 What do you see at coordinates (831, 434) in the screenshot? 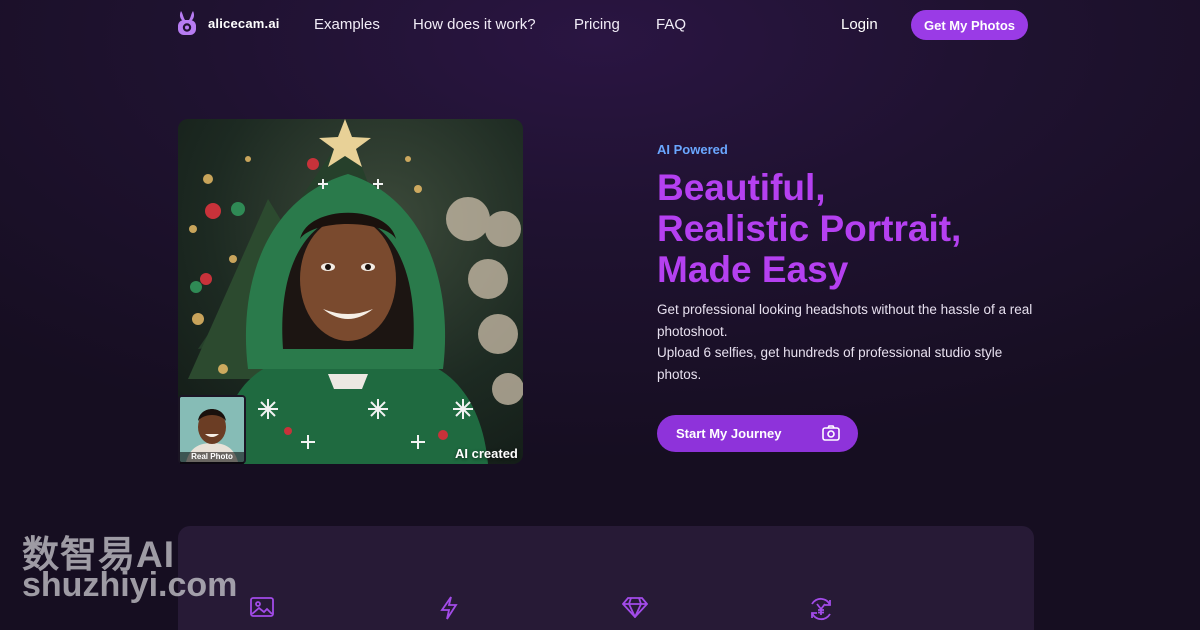
I see `camera-icon` at bounding box center [831, 434].